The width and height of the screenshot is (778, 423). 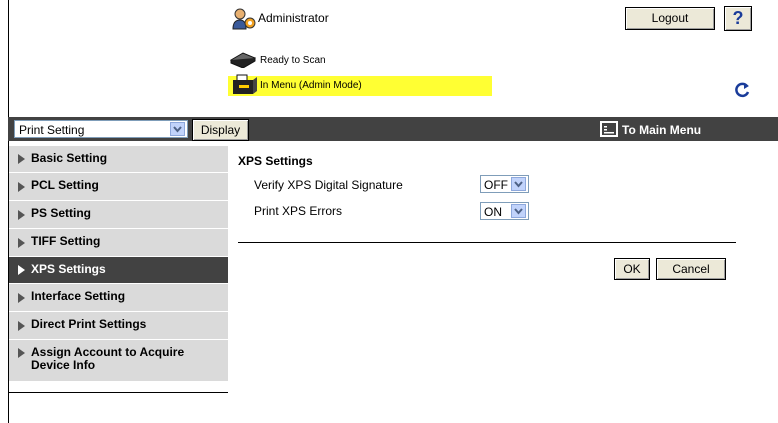 I want to click on sidebar-item-label: TIFF Setting, so click(x=66, y=241).